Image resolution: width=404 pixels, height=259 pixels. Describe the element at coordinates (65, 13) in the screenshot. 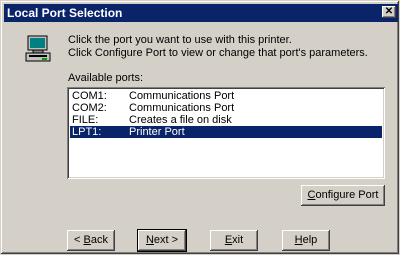

I see `window-title: Local Port Selection` at that location.